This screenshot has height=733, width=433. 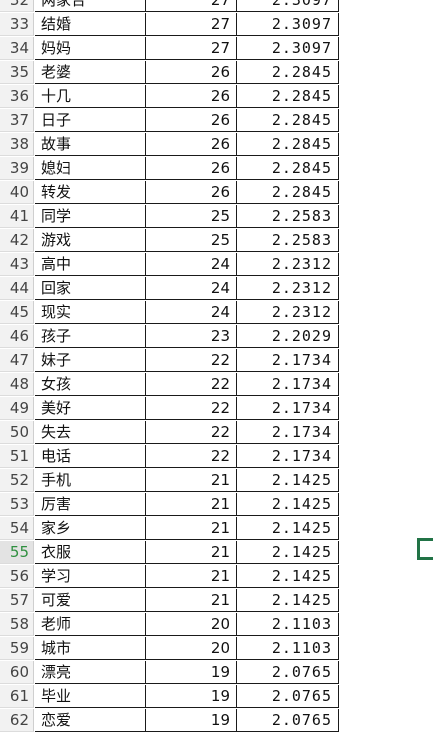 What do you see at coordinates (17, 312) in the screenshot?
I see `row-header: 45` at bounding box center [17, 312].